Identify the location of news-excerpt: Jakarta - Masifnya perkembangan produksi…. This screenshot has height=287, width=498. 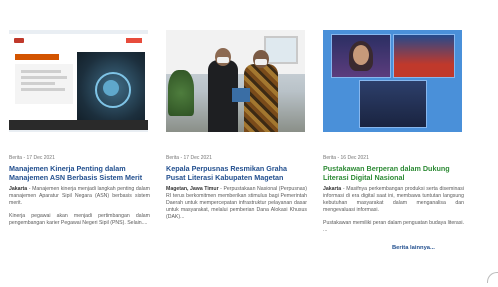
(393, 200).